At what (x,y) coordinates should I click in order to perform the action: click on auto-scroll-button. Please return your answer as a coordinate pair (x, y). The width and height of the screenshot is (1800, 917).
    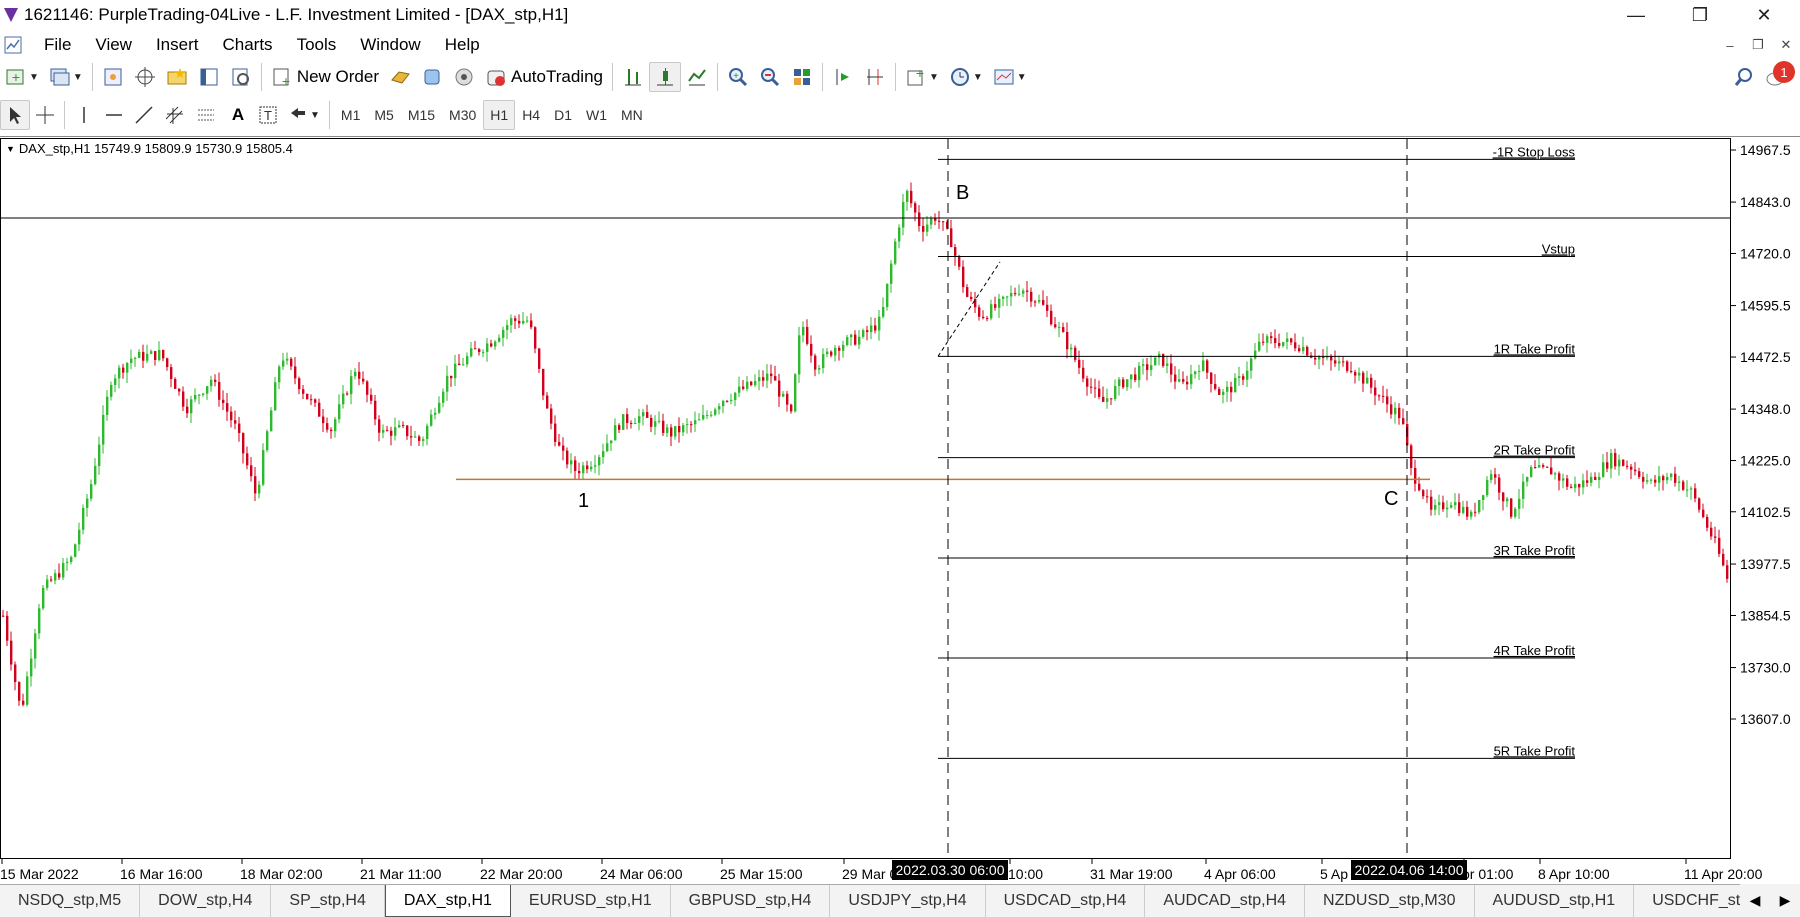
    Looking at the image, I should click on (843, 77).